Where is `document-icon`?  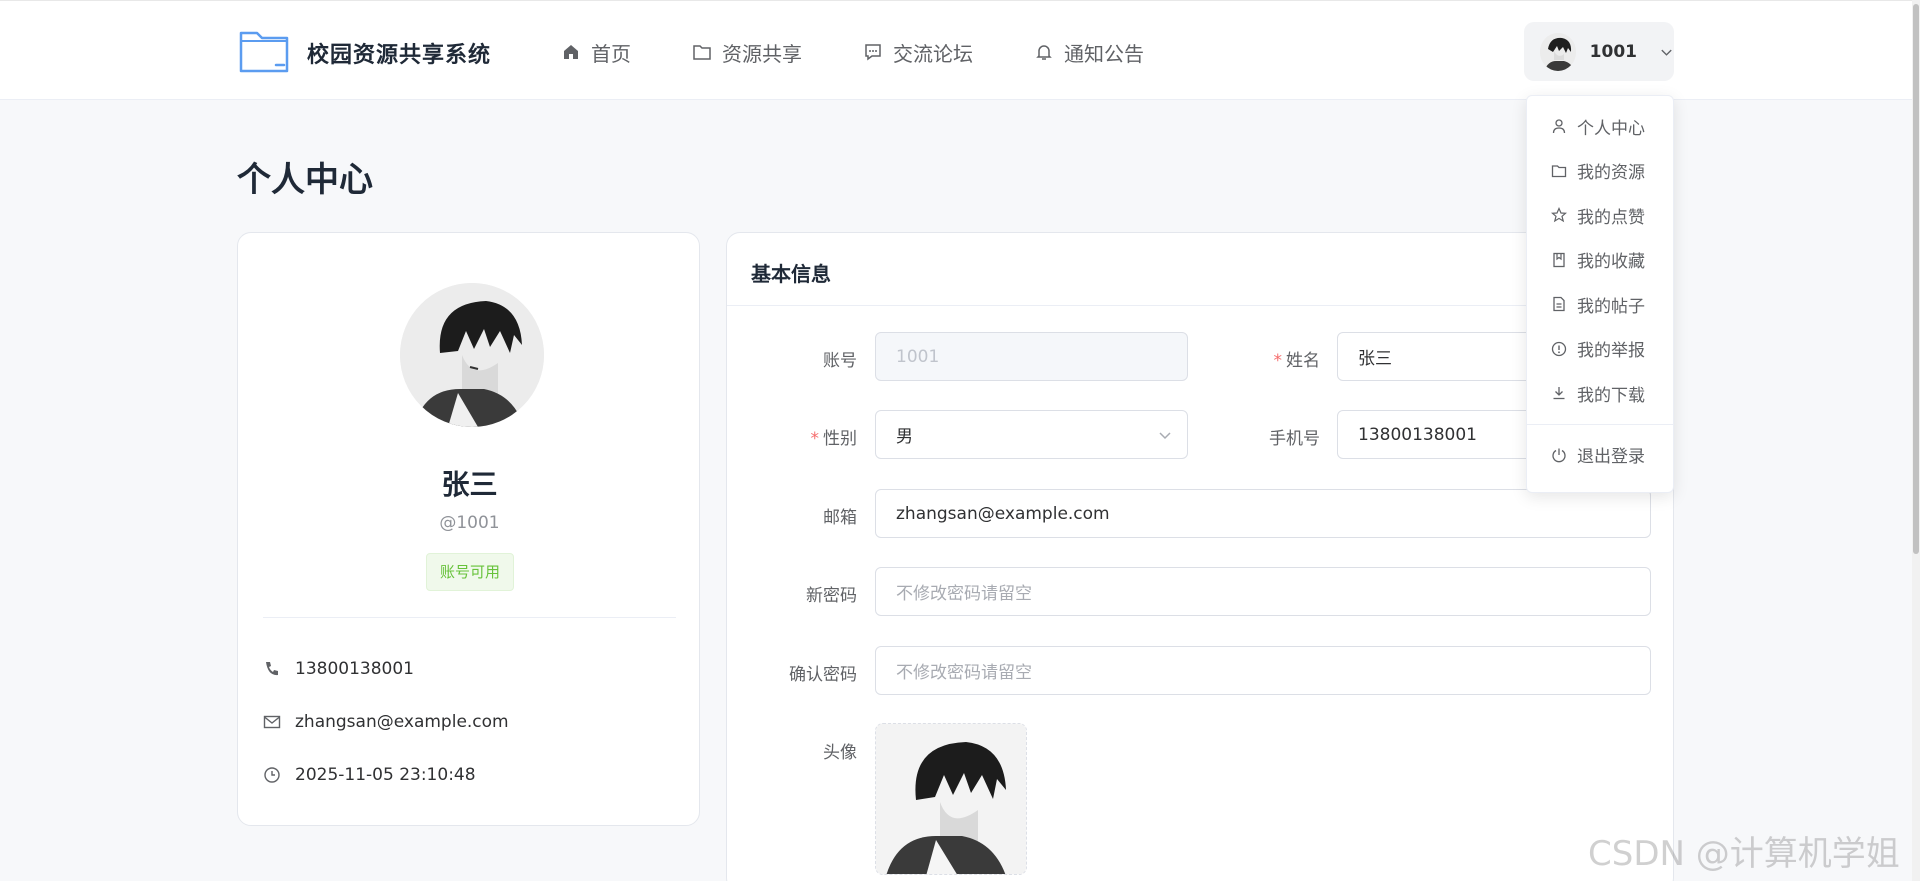
document-icon is located at coordinates (1559, 304).